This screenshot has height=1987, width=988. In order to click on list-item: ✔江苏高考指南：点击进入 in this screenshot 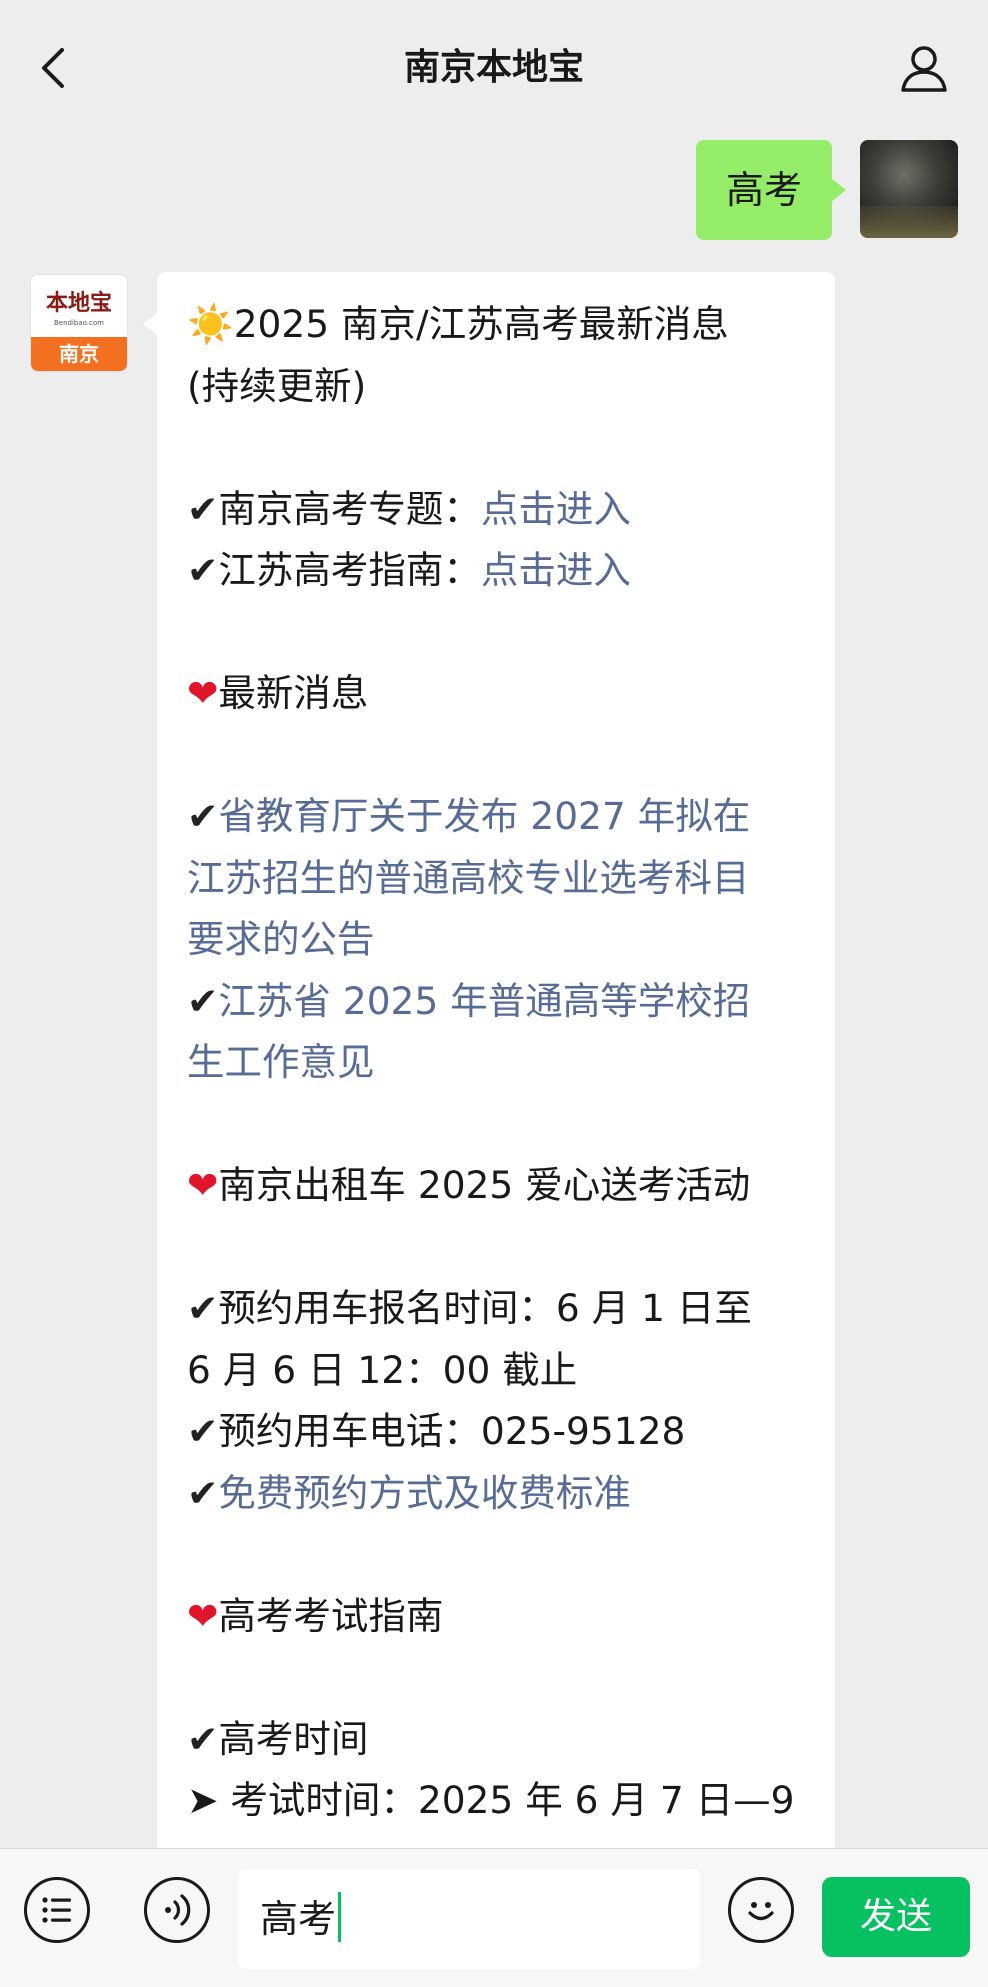, I will do `click(409, 570)`.